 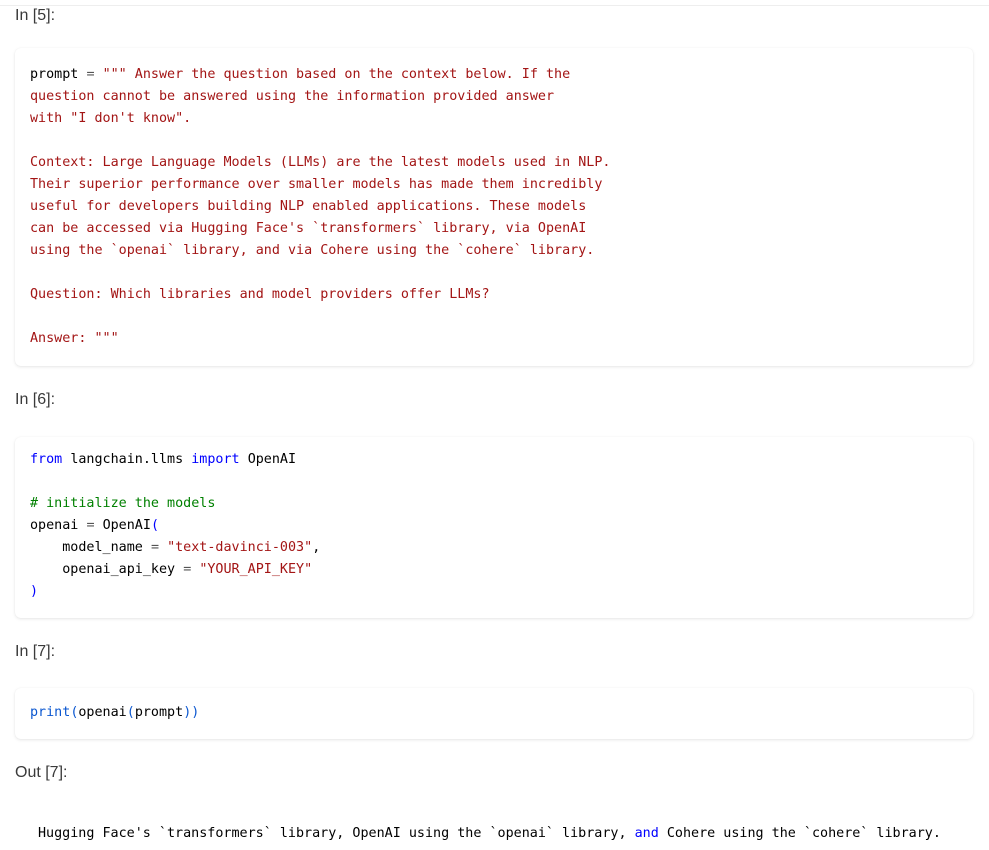 I want to click on arg-model-value: "text-davinci-003", so click(x=240, y=547).